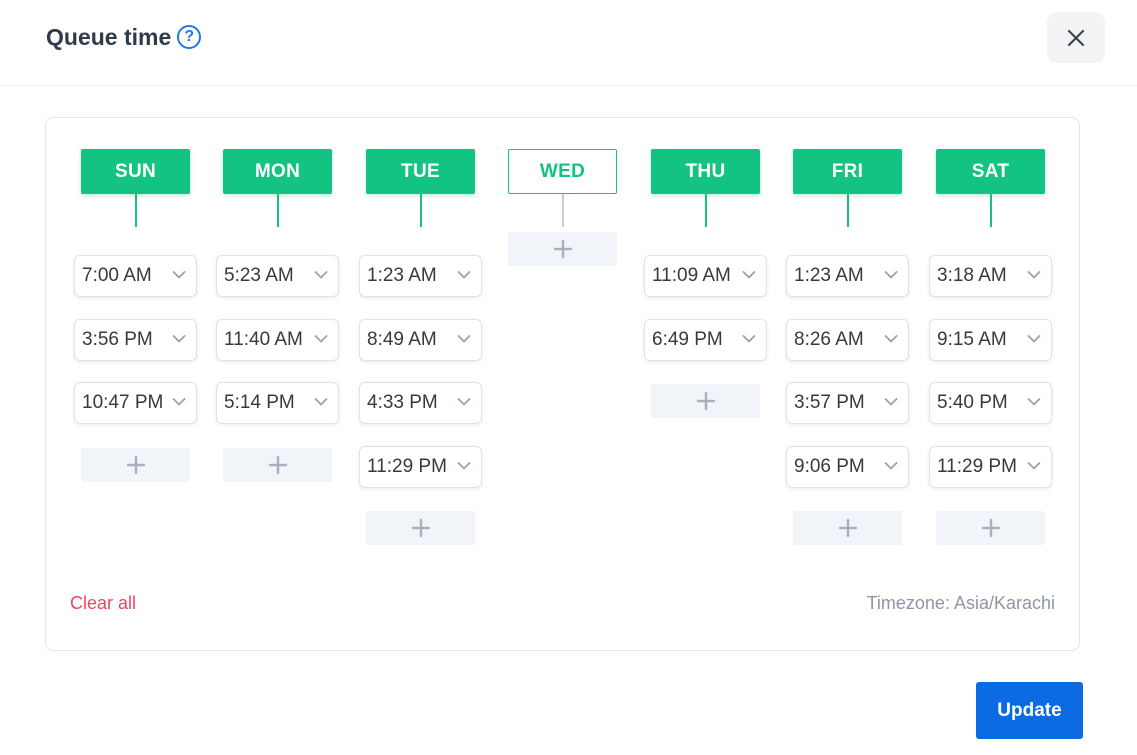  I want to click on day-column-wed: WED, so click(562, 207).